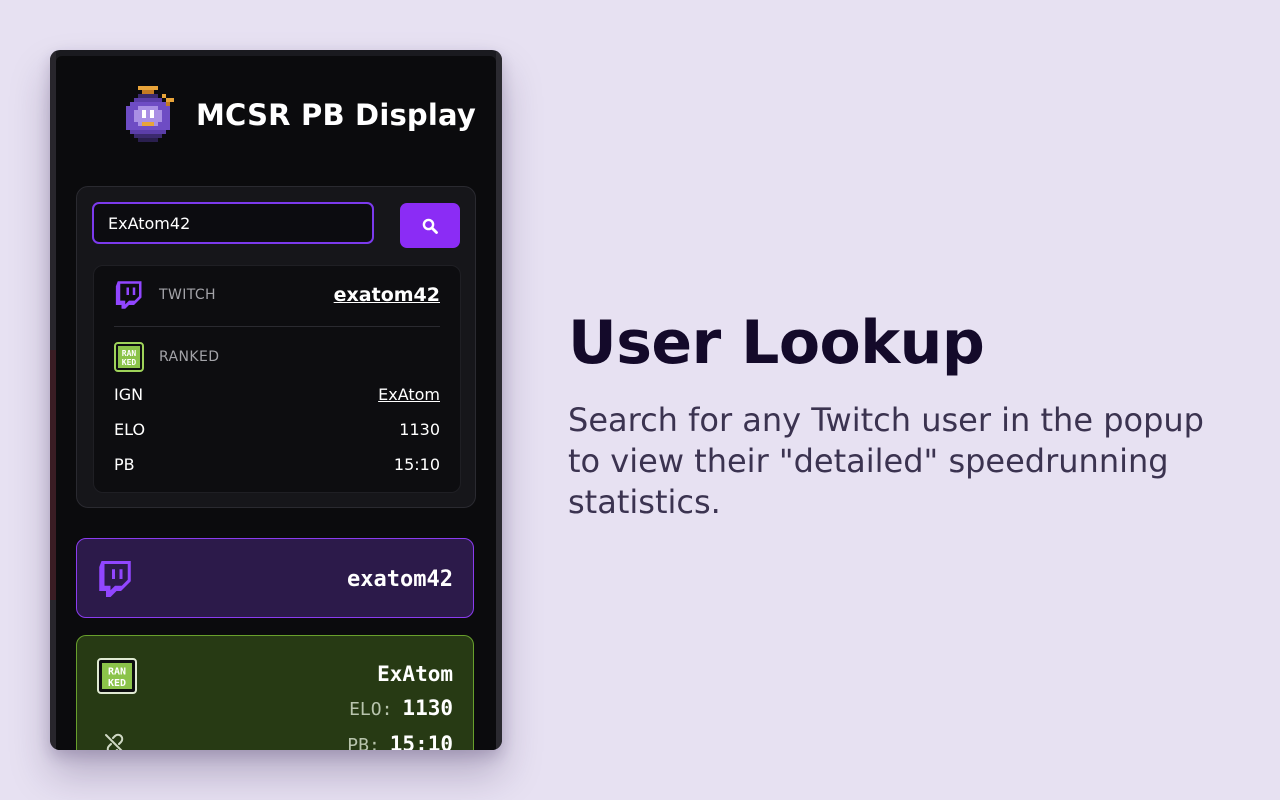  What do you see at coordinates (277, 295) in the screenshot?
I see `twitch-row: TWITCH exatom42` at bounding box center [277, 295].